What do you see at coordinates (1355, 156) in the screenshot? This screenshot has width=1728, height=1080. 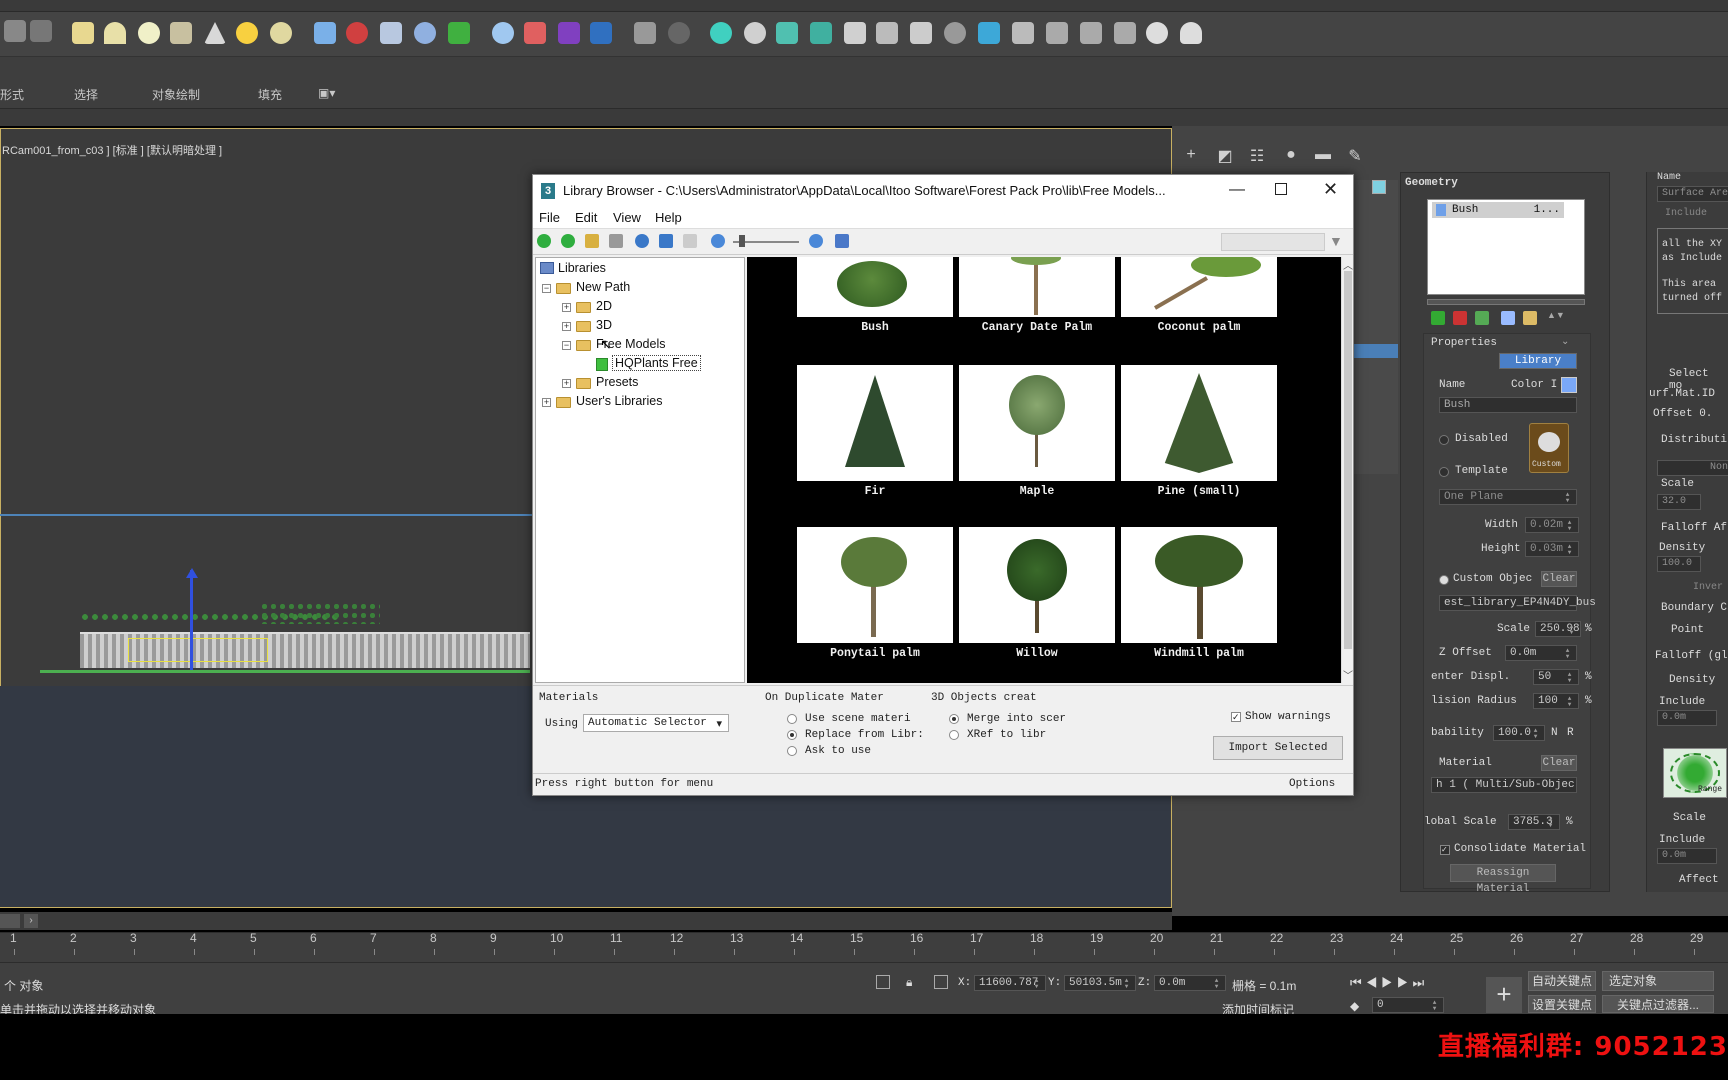 I see `utilities-tab-icon: ✎` at bounding box center [1355, 156].